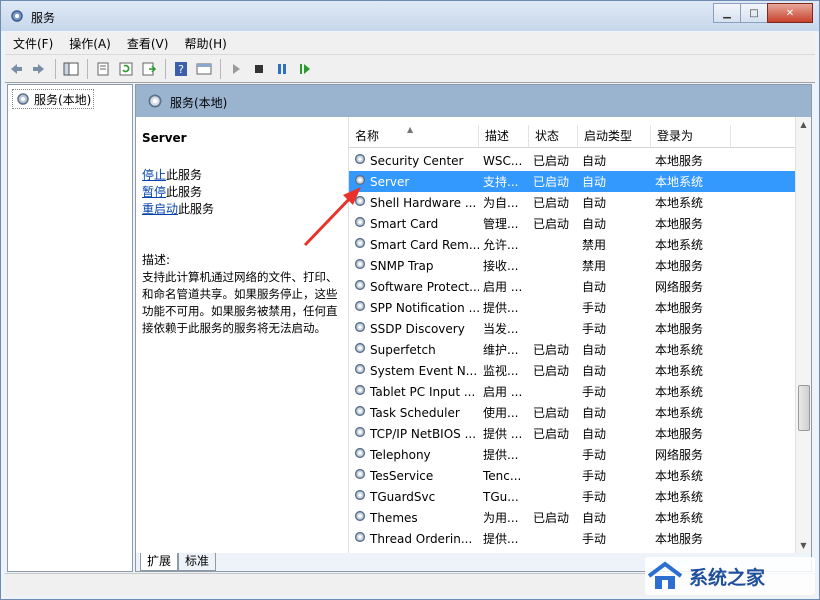 The width and height of the screenshot is (820, 600). I want to click on menu-action: 操作(A), so click(90, 43).